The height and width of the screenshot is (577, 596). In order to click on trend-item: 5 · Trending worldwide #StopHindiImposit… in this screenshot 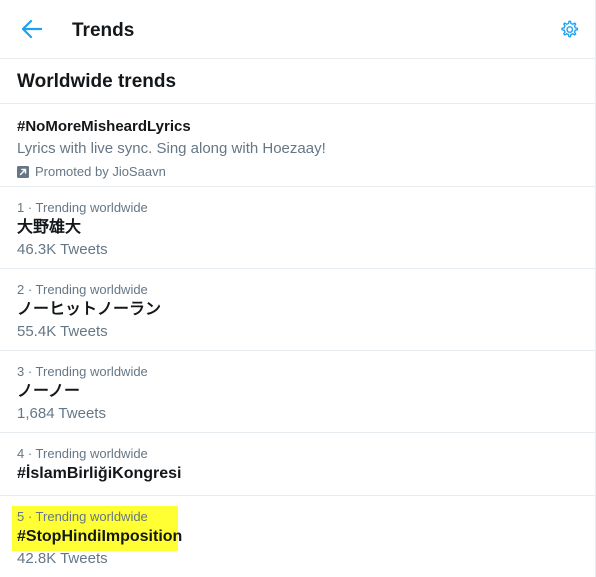, I will do `click(297, 536)`.